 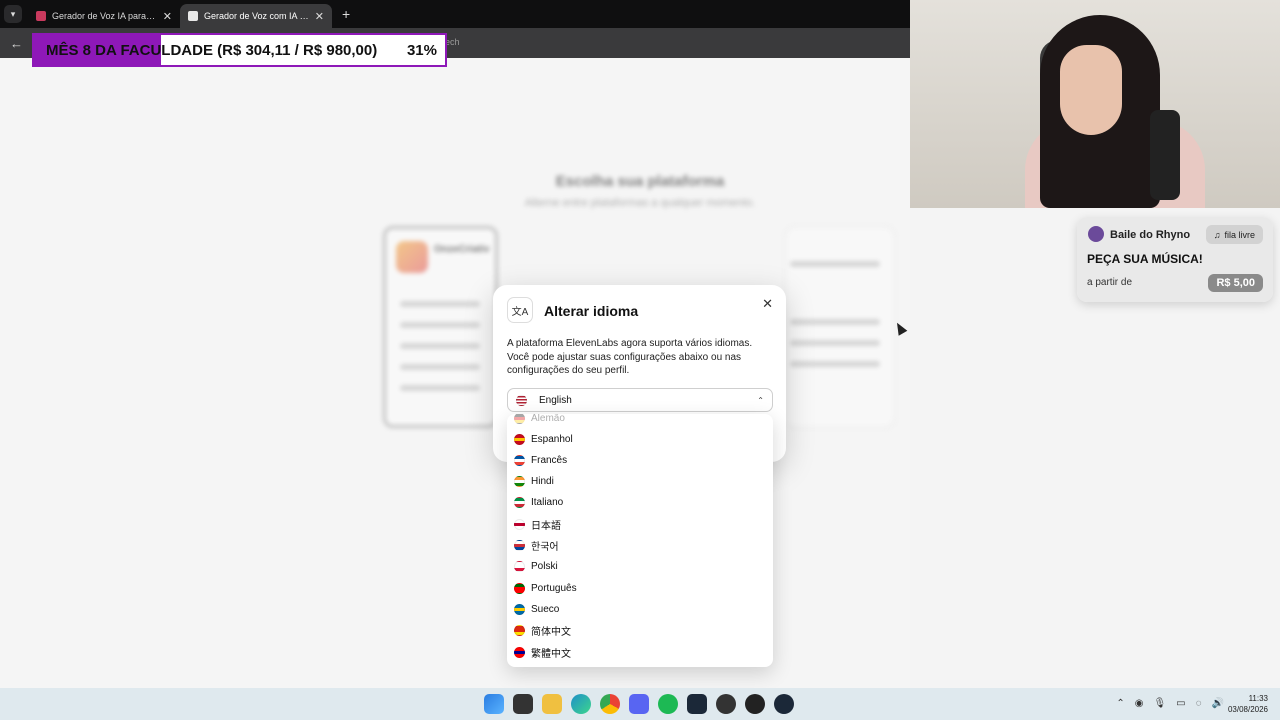 What do you see at coordinates (1170, 703) in the screenshot?
I see `system-tray: ⌃ ◉ 🎙 ▭ ◌ 🔊` at bounding box center [1170, 703].